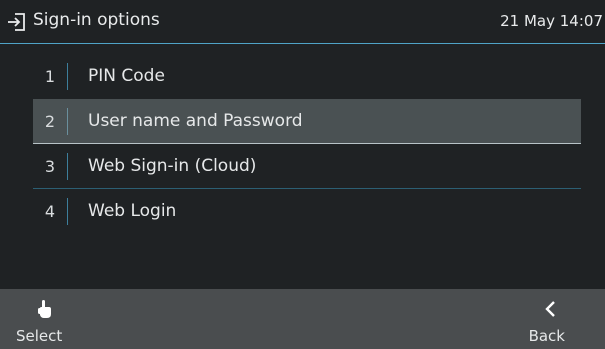  Describe the element at coordinates (50, 166) in the screenshot. I see `menu-item-number: 3` at that location.